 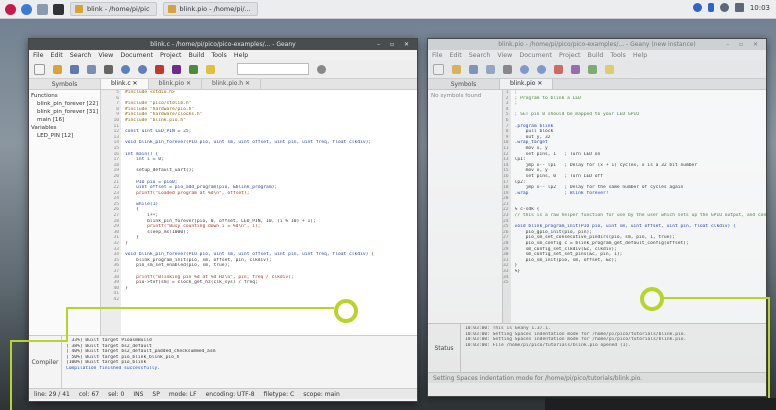 I want to click on status-field: line: 29 / 41, so click(x=52, y=394).